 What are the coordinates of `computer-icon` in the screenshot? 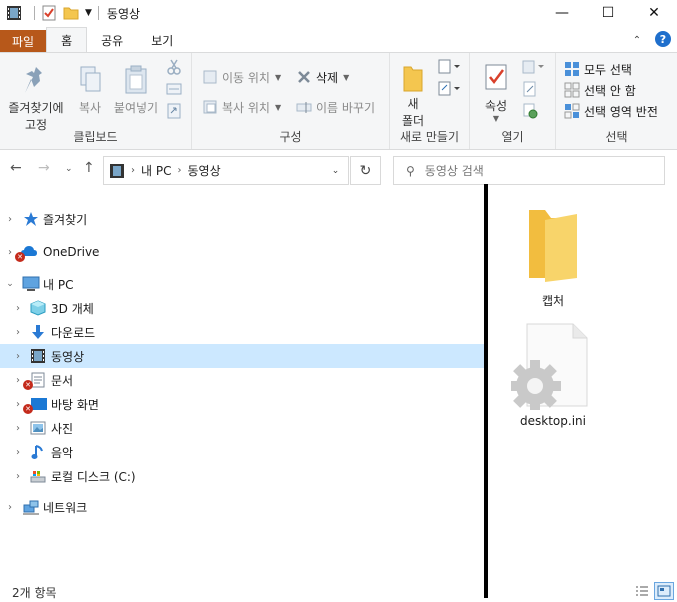 It's located at (31, 284).